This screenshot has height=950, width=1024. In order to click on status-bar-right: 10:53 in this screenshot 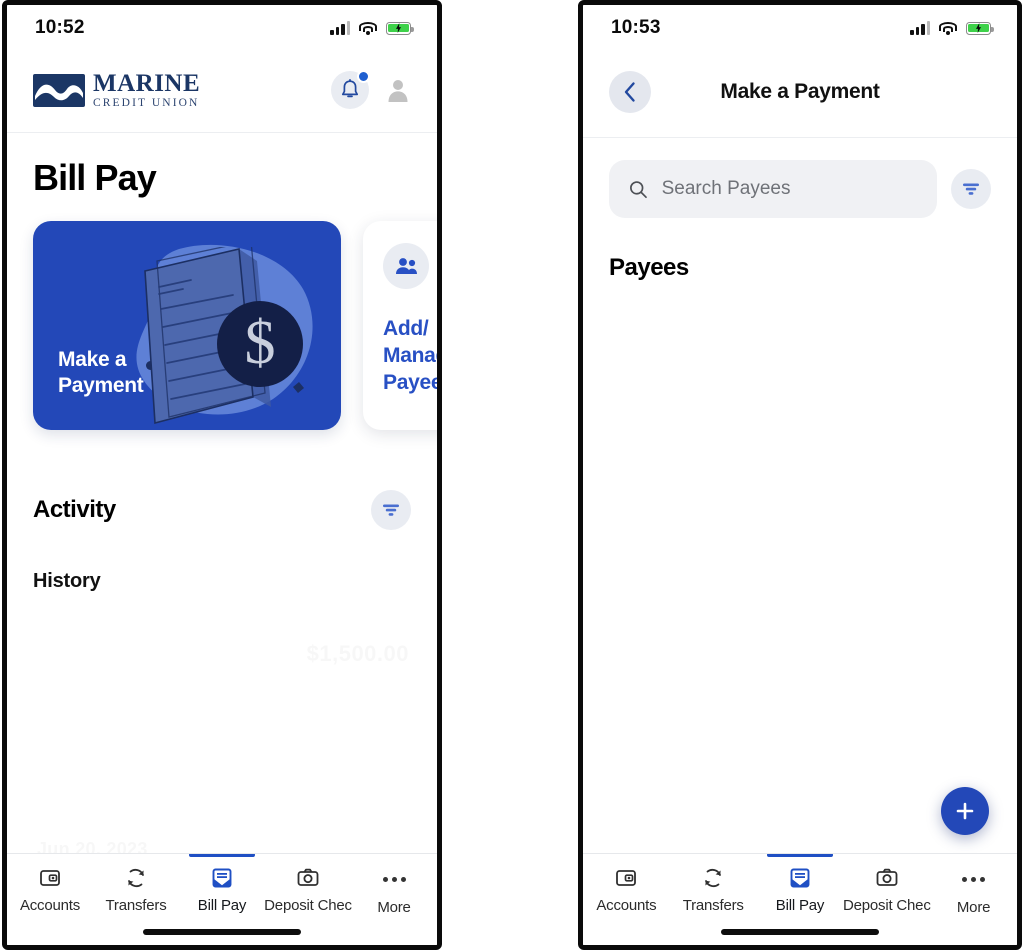, I will do `click(800, 28)`.